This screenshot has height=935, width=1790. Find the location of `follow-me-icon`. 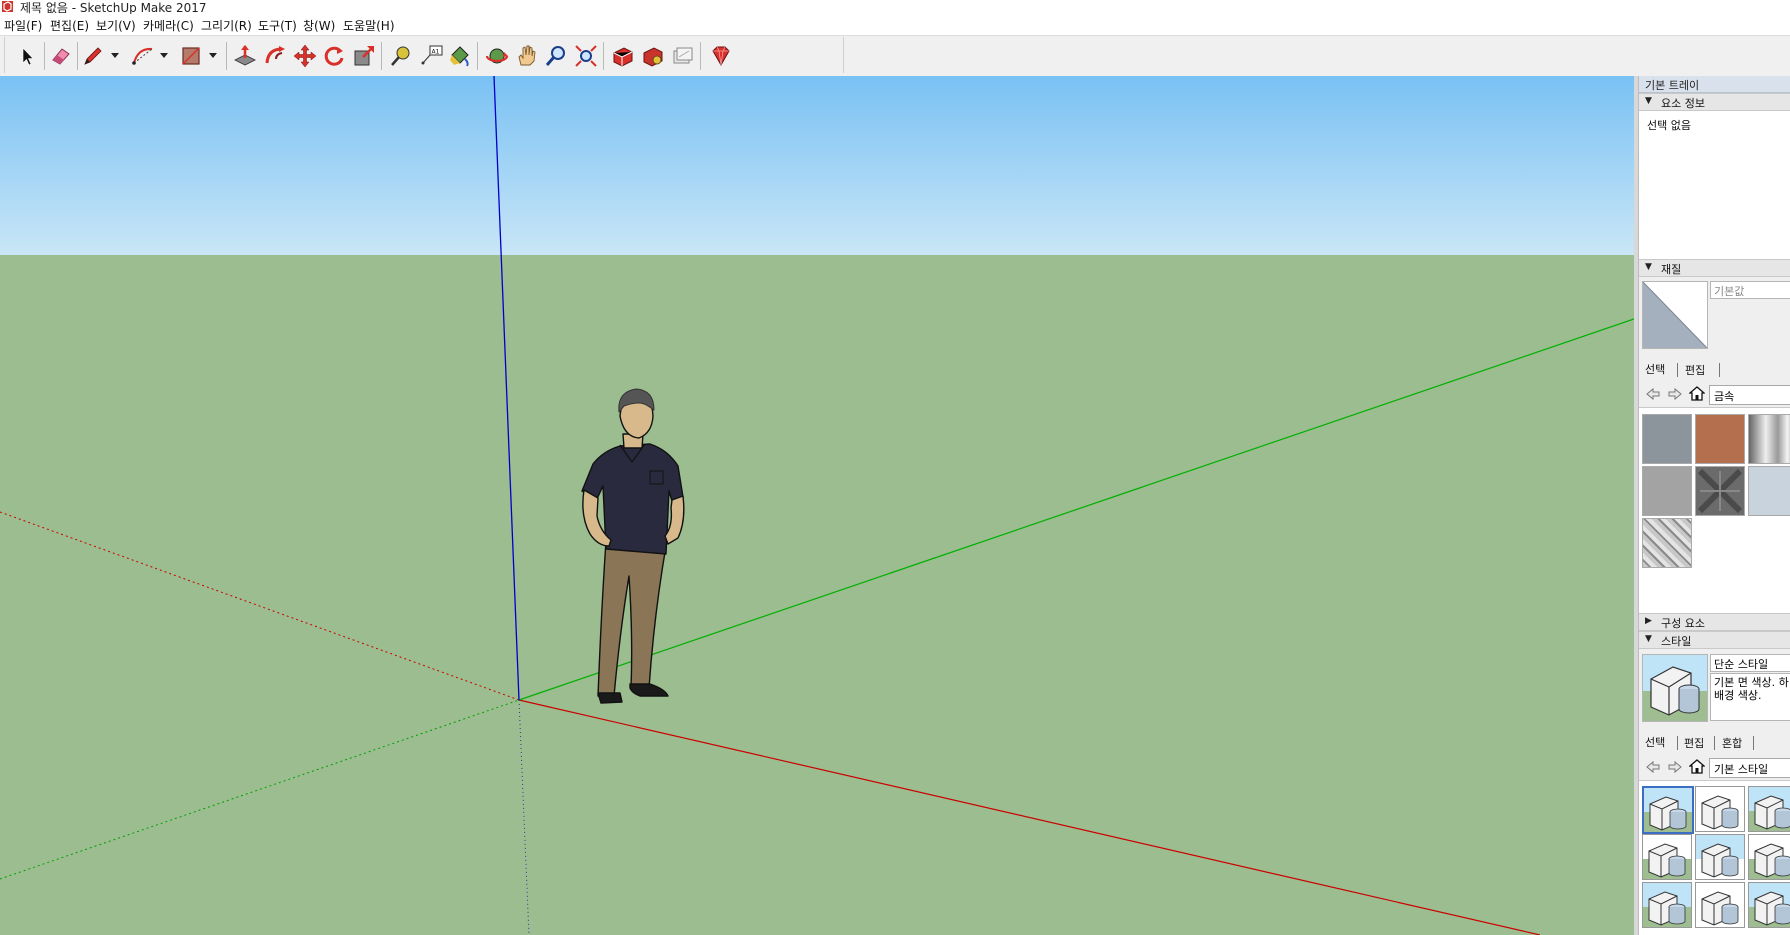

follow-me-icon is located at coordinates (275, 56).